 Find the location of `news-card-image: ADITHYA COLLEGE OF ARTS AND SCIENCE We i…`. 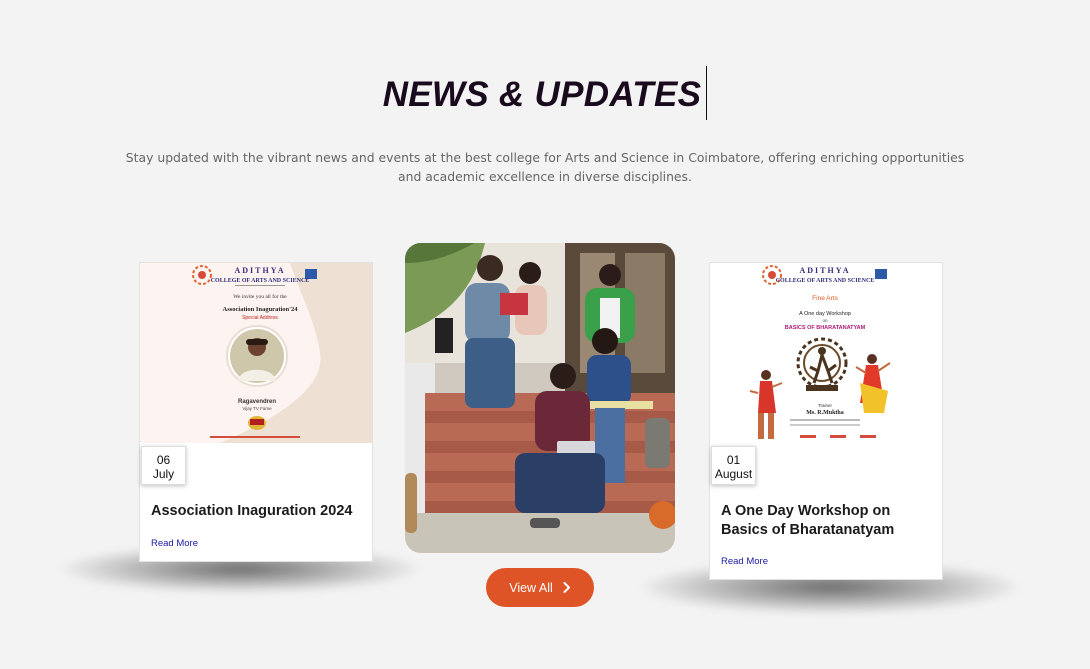

news-card-image: ADITHYA COLLEGE OF ARTS AND SCIENCE We i… is located at coordinates (256, 353).